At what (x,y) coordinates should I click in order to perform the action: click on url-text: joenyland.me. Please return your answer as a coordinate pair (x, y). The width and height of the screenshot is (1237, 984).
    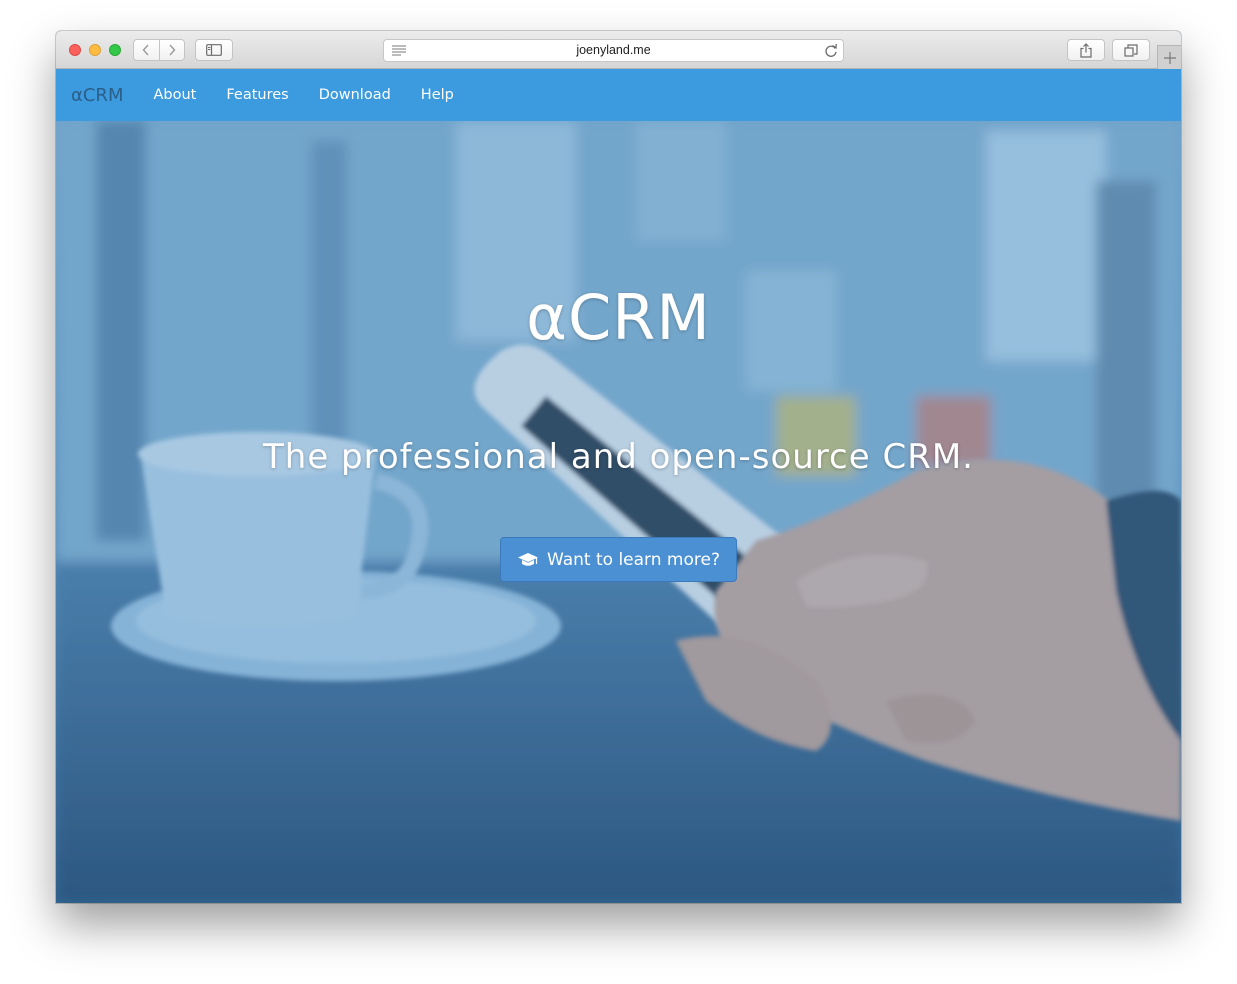
    Looking at the image, I should click on (613, 50).